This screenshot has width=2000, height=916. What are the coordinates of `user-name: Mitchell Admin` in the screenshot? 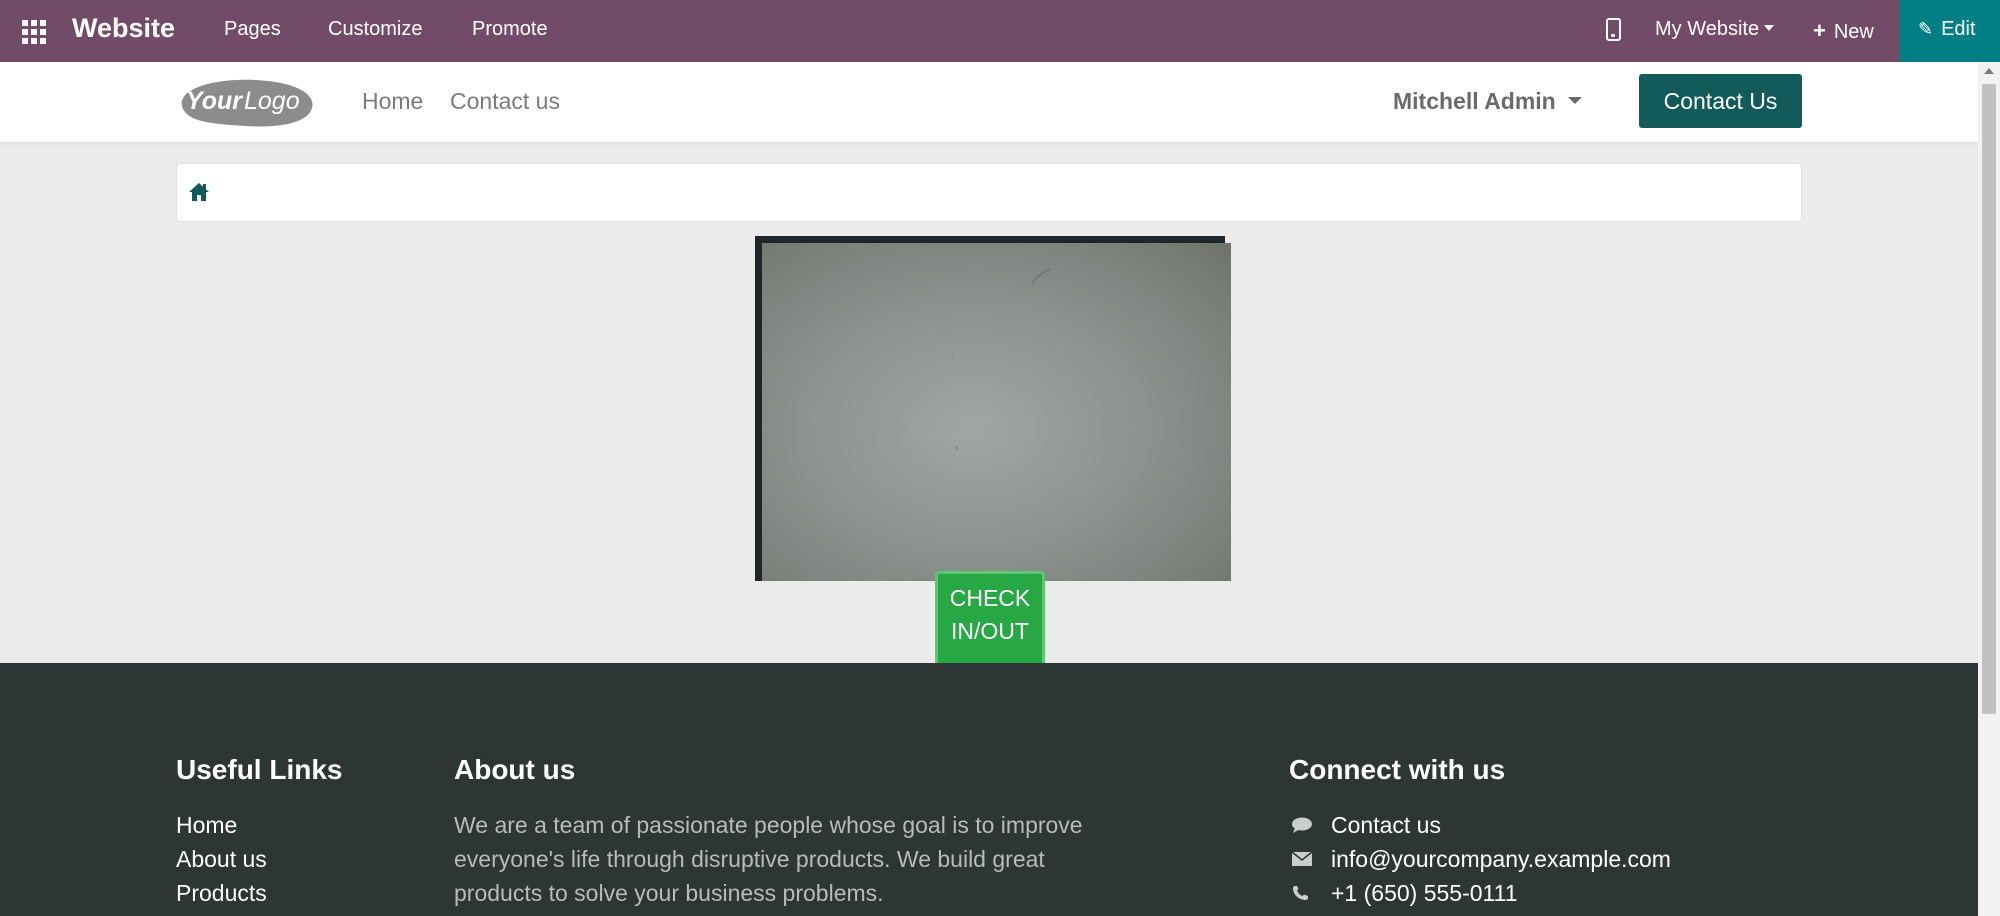 It's located at (1474, 101).